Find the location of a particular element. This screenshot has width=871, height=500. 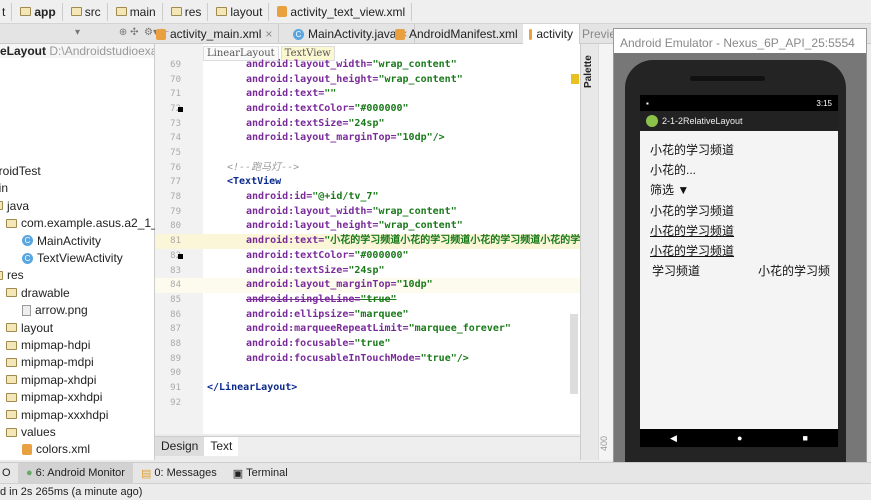

code-line: 80 android:layout_height="wrap_content" is located at coordinates (367, 226).